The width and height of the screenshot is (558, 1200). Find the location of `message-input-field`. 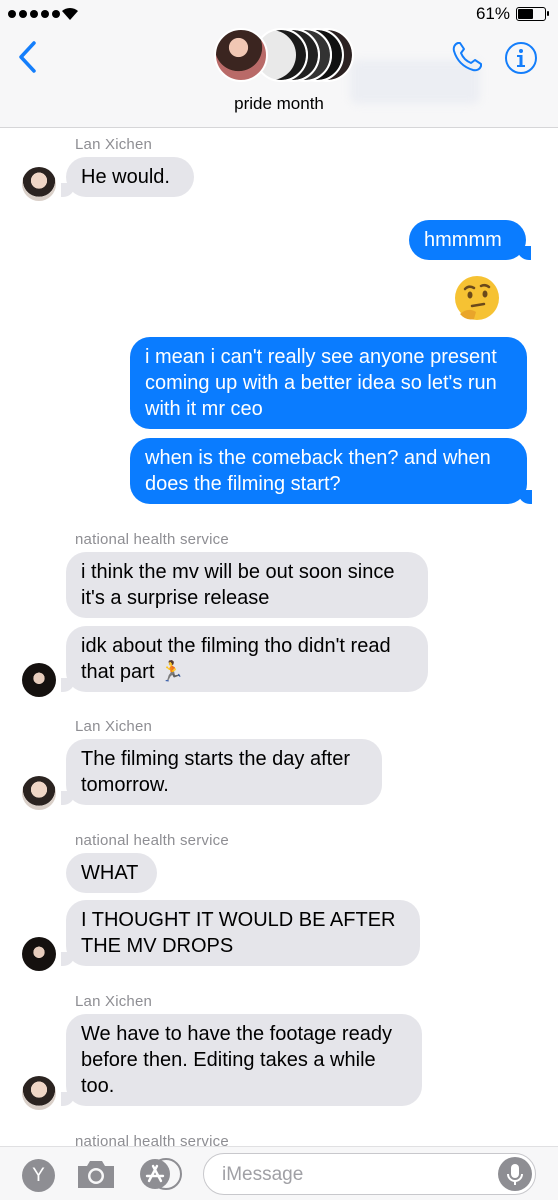

message-input-field is located at coordinates (369, 1174).